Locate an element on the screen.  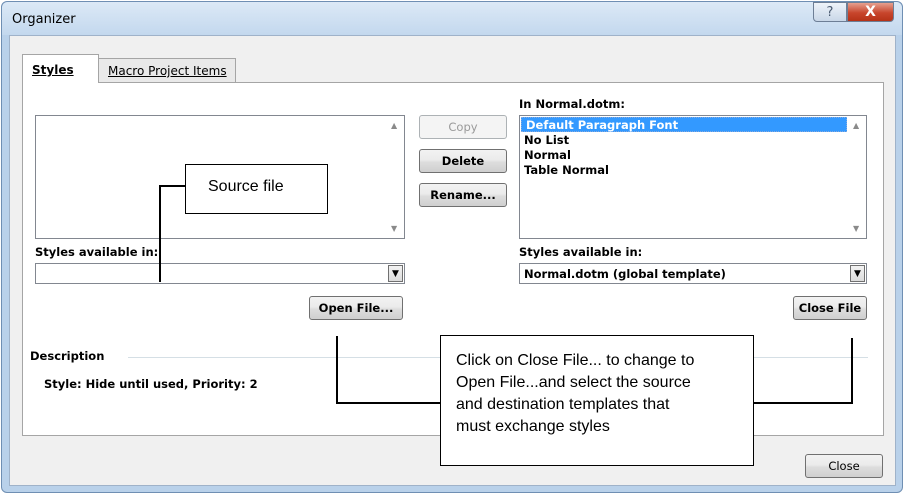
close-file-callout-line: and destination templates that is located at coordinates (563, 404).